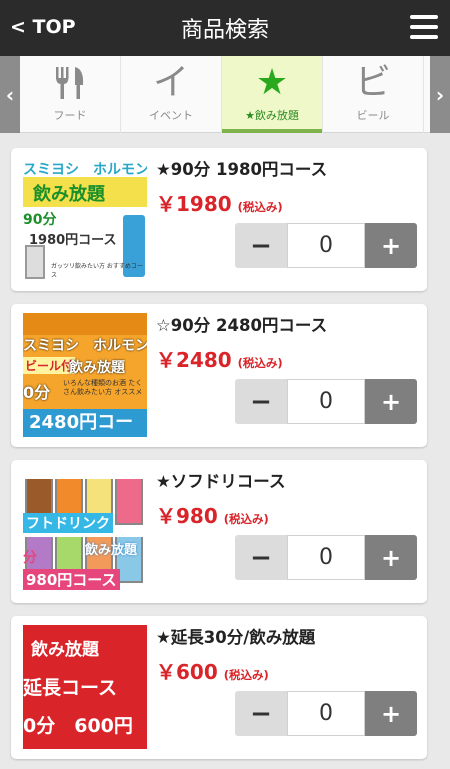  I want to click on image-caption: 分, so click(30, 558).